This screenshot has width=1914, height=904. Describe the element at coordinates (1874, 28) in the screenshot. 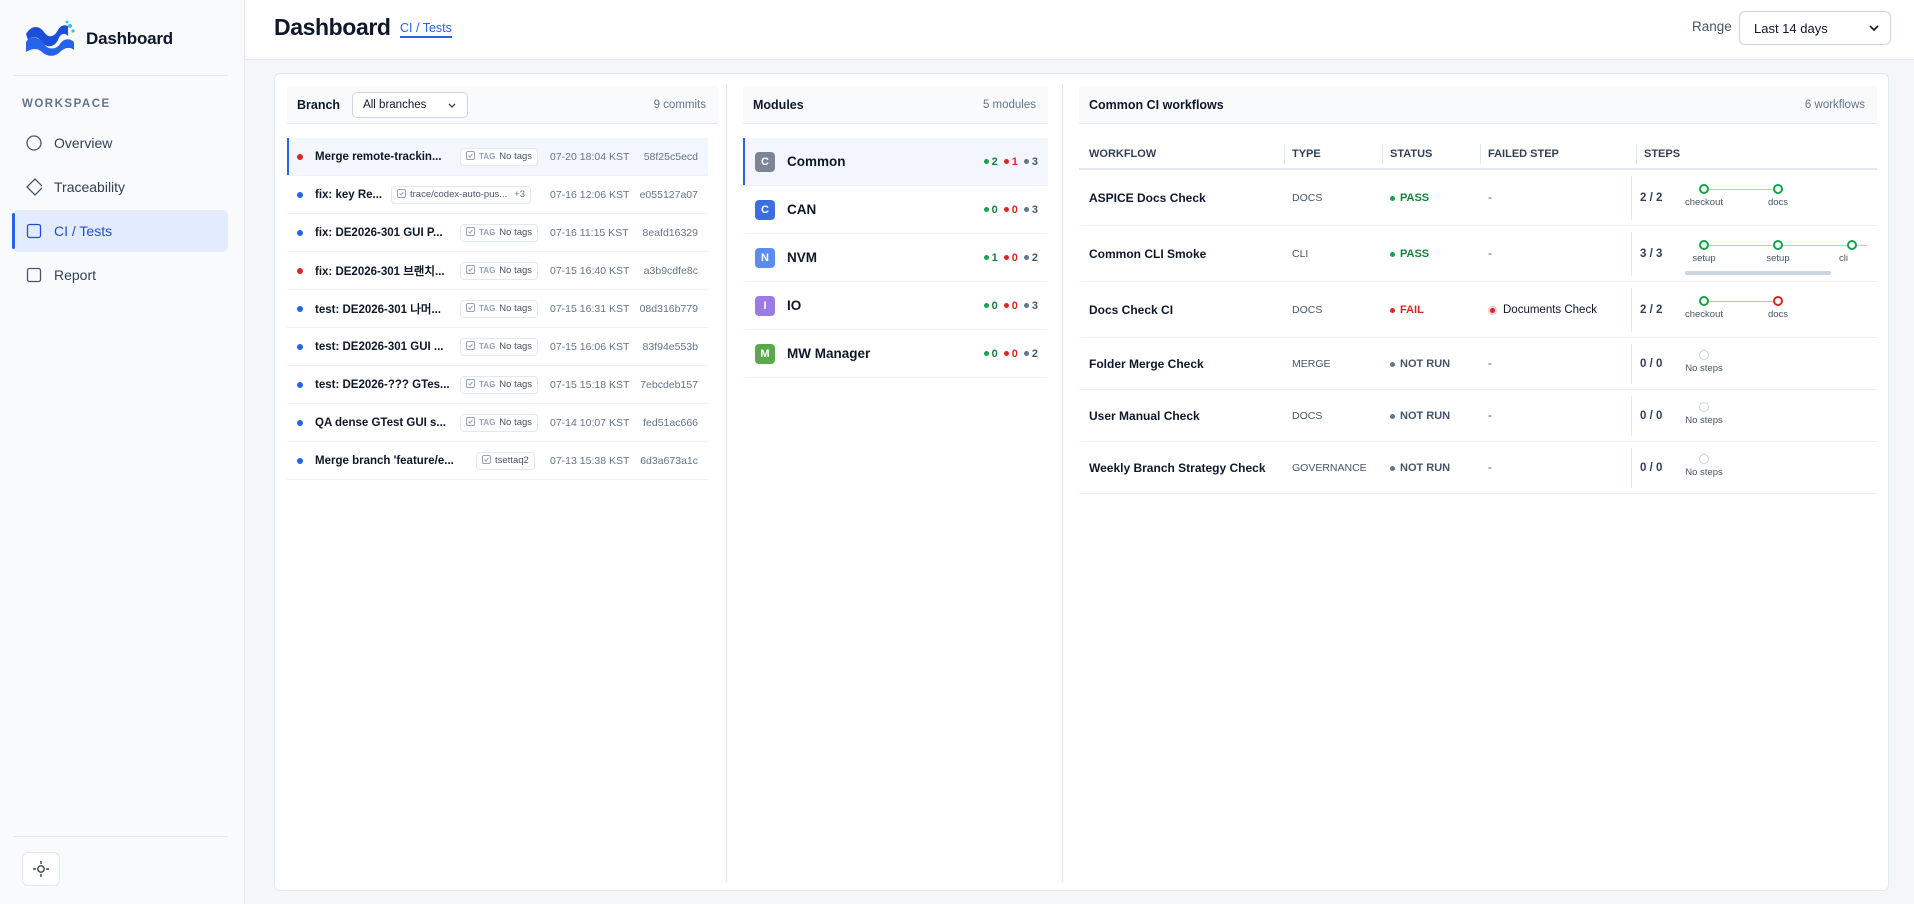

I see `chevron-down-icon` at that location.